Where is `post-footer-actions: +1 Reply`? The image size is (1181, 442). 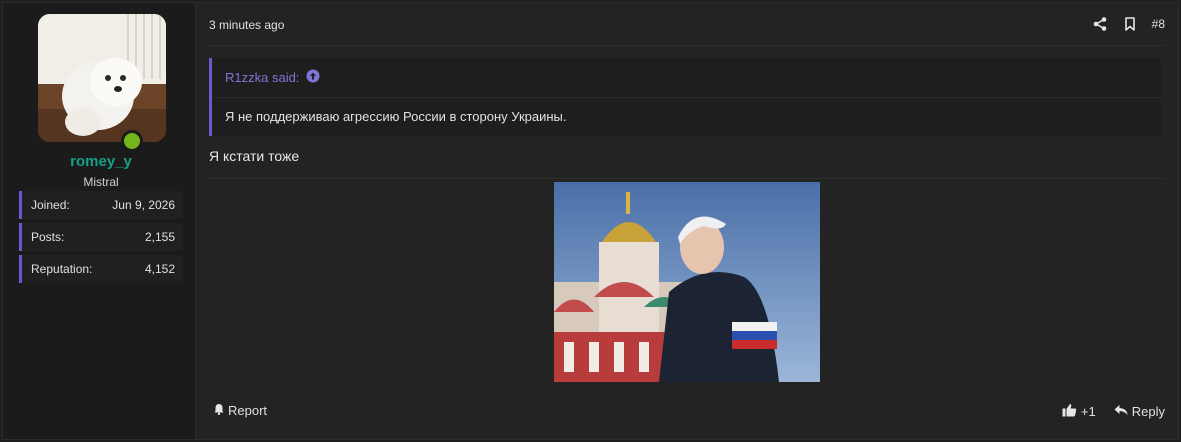
post-footer-actions: +1 Reply is located at coordinates (1113, 411).